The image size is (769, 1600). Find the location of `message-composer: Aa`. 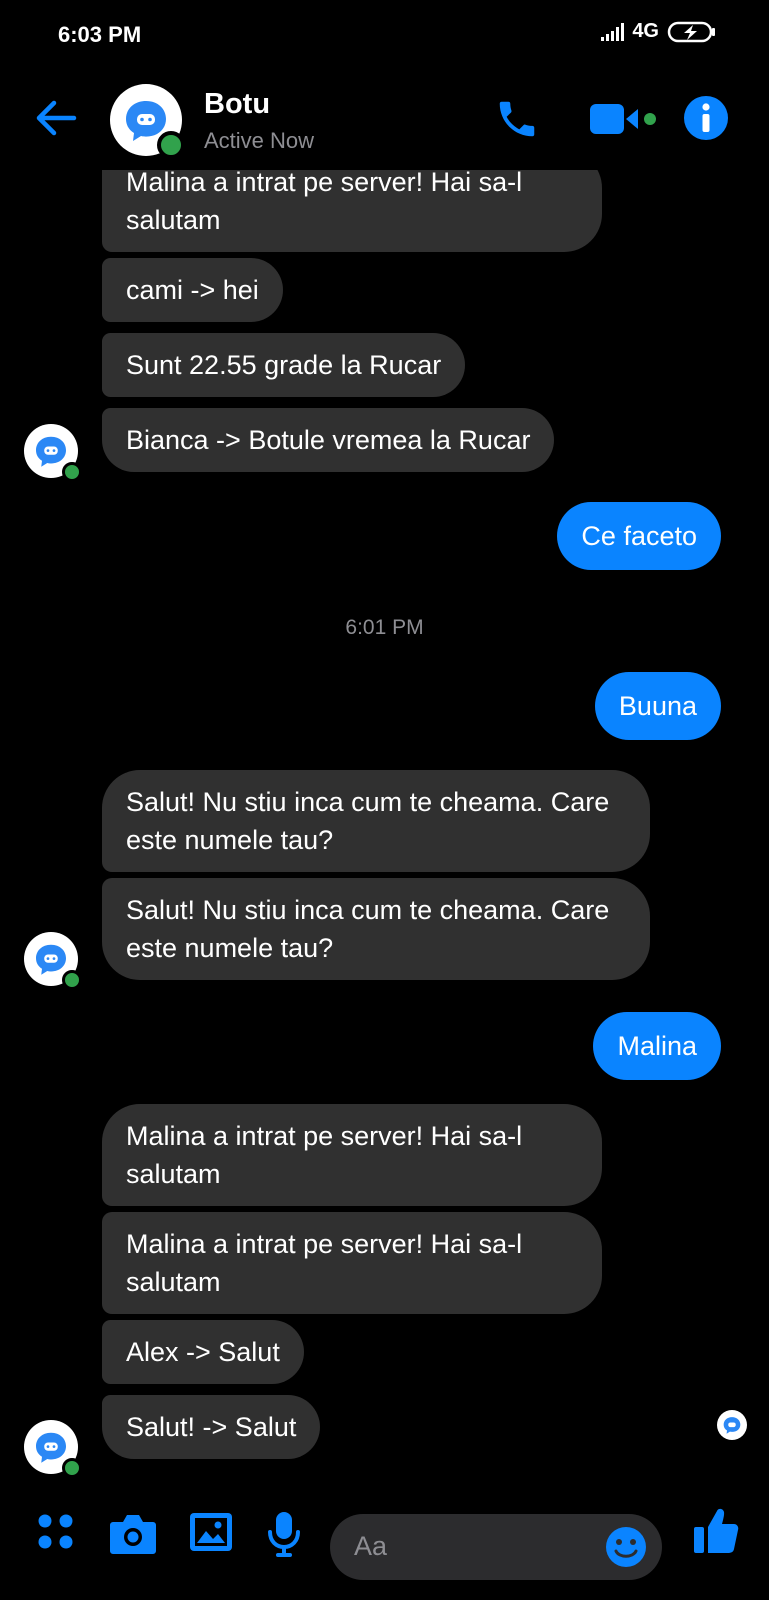

message-composer: Aa is located at coordinates (384, 1540).